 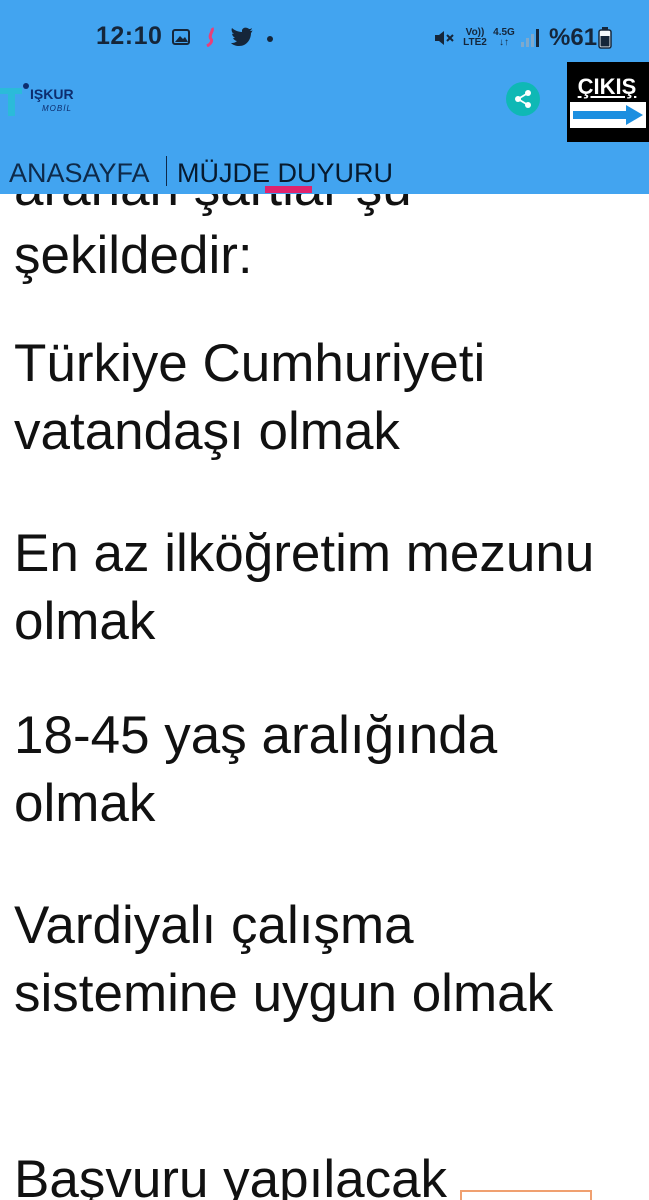 I want to click on logo-subtitle: MOBİL, so click(x=57, y=108).